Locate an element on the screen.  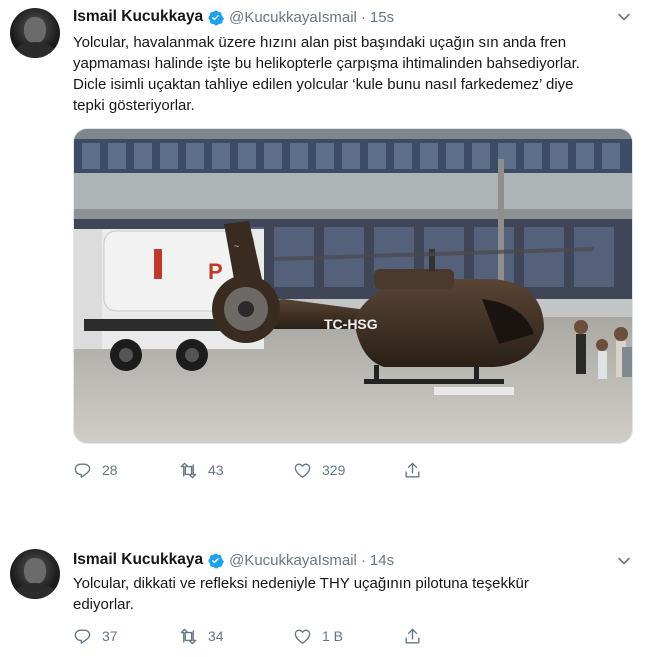
tweet-header: Ismail Kucukkaya @KucukkayaIsmail · 15s is located at coordinates (233, 17).